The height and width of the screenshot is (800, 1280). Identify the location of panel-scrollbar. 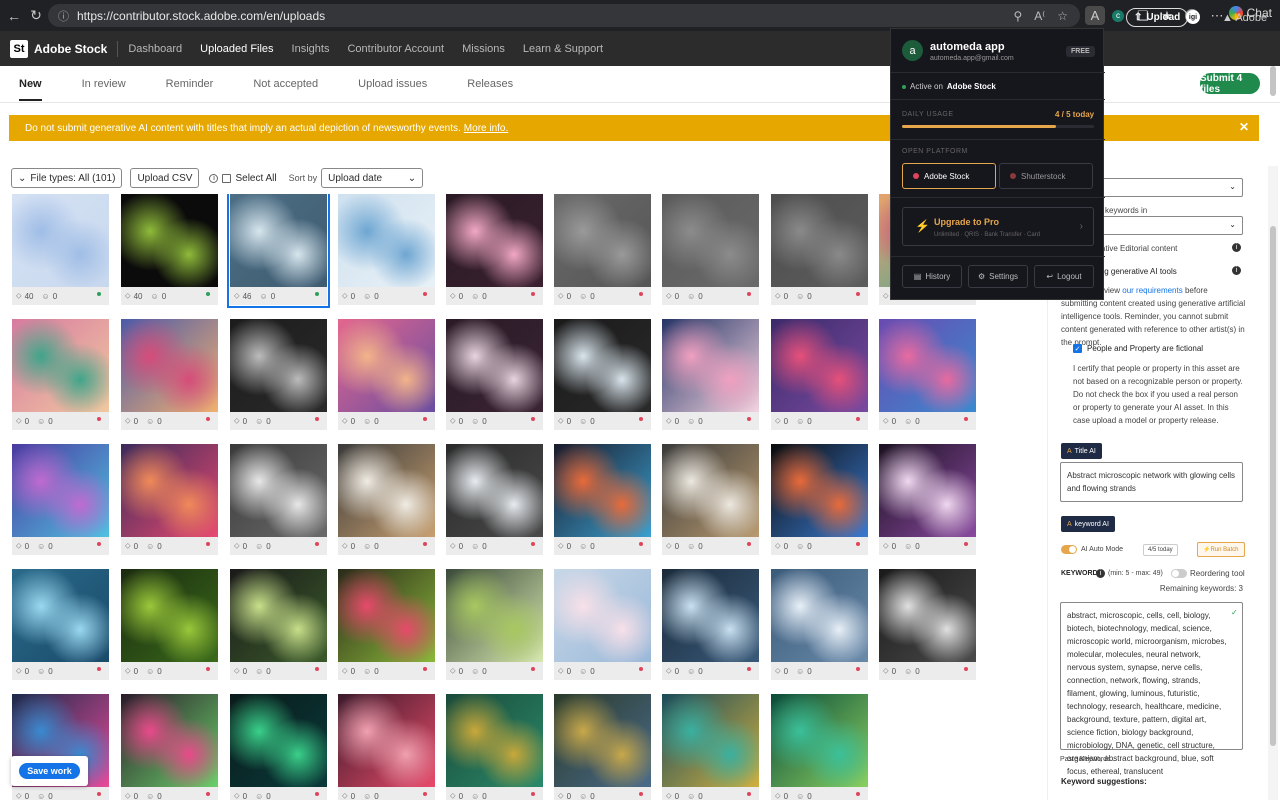
(1273, 483).